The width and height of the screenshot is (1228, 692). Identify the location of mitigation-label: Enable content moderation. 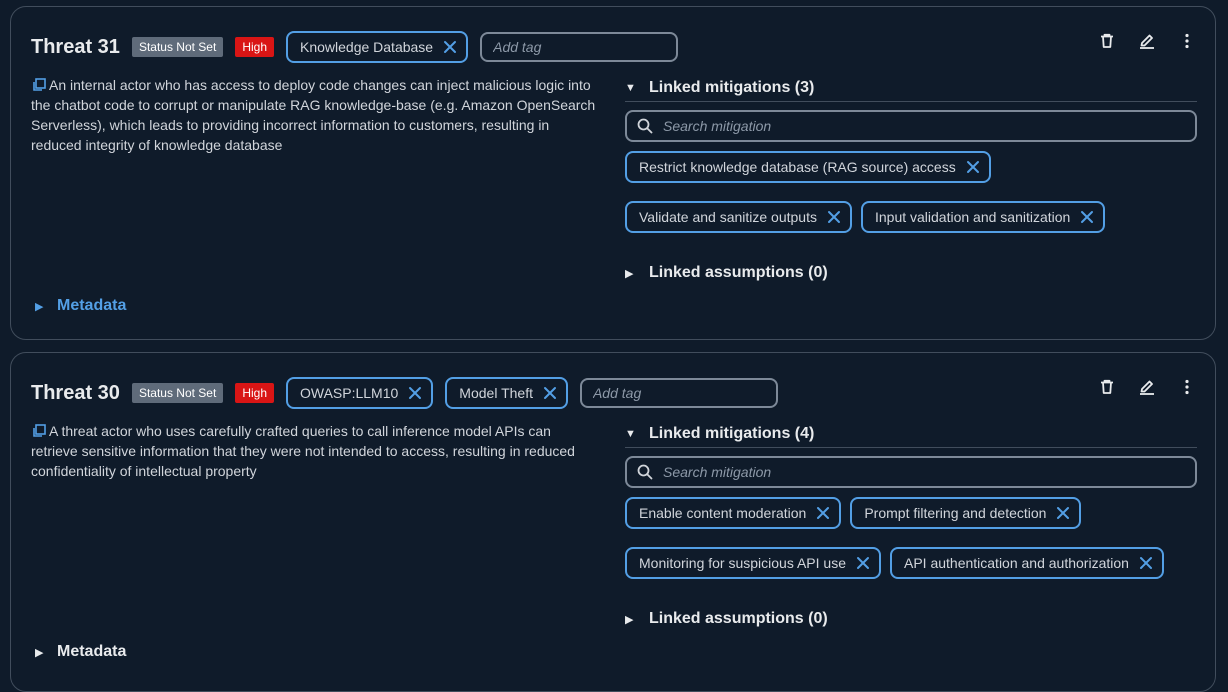
(723, 513).